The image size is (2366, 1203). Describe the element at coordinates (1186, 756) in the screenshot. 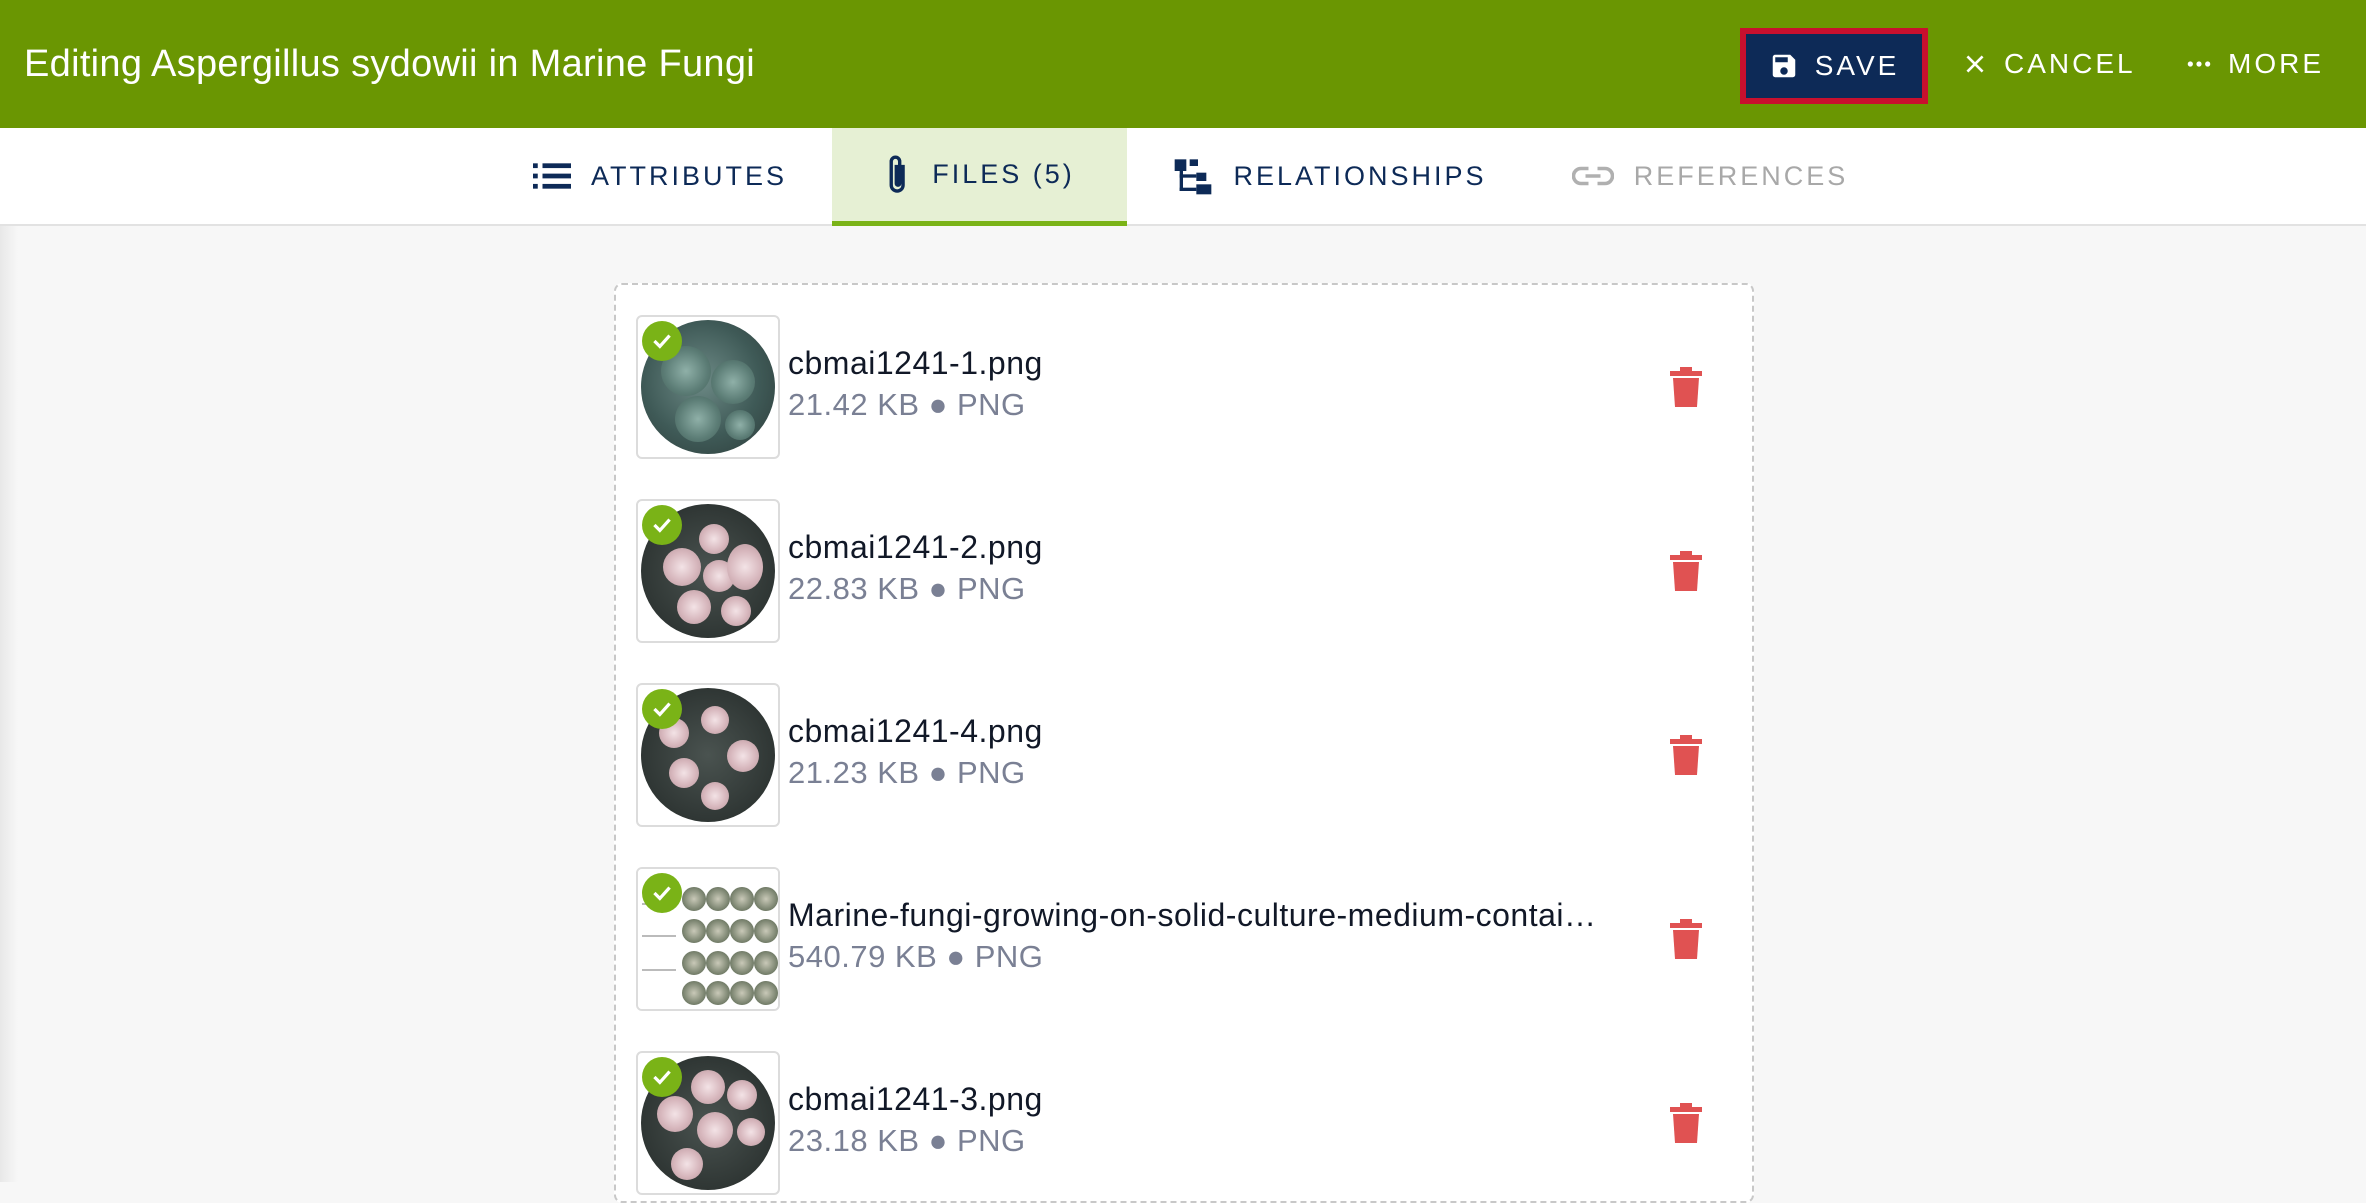

I see `file-row: cbmai1241-4.png 21.23 KB ● PNG` at that location.